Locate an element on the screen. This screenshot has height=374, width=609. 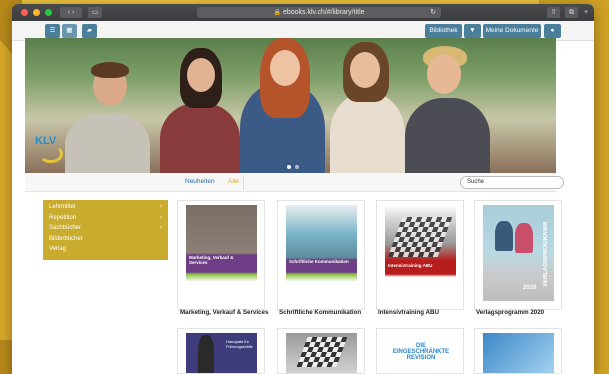
book-cover: Intensivtraining ABU is located at coordinates (420, 253).